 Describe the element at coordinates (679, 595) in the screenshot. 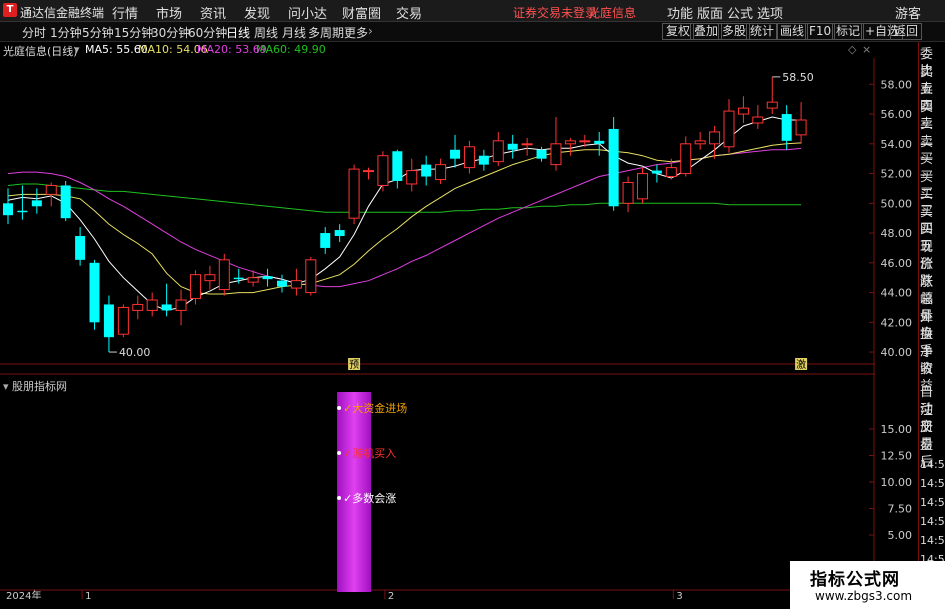

I see `date-axis-label: 3` at that location.